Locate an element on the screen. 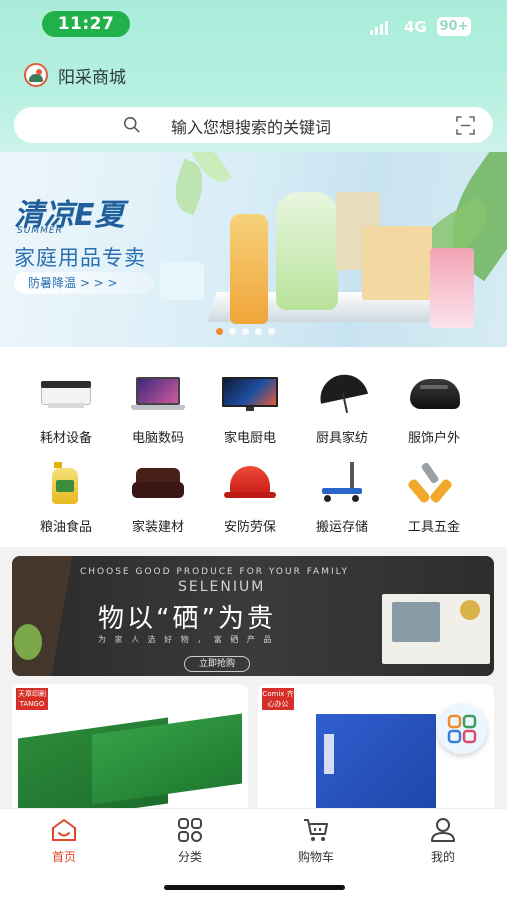 The height and width of the screenshot is (900, 507). category-item-food: 粮油食品 is located at coordinates (66, 498).